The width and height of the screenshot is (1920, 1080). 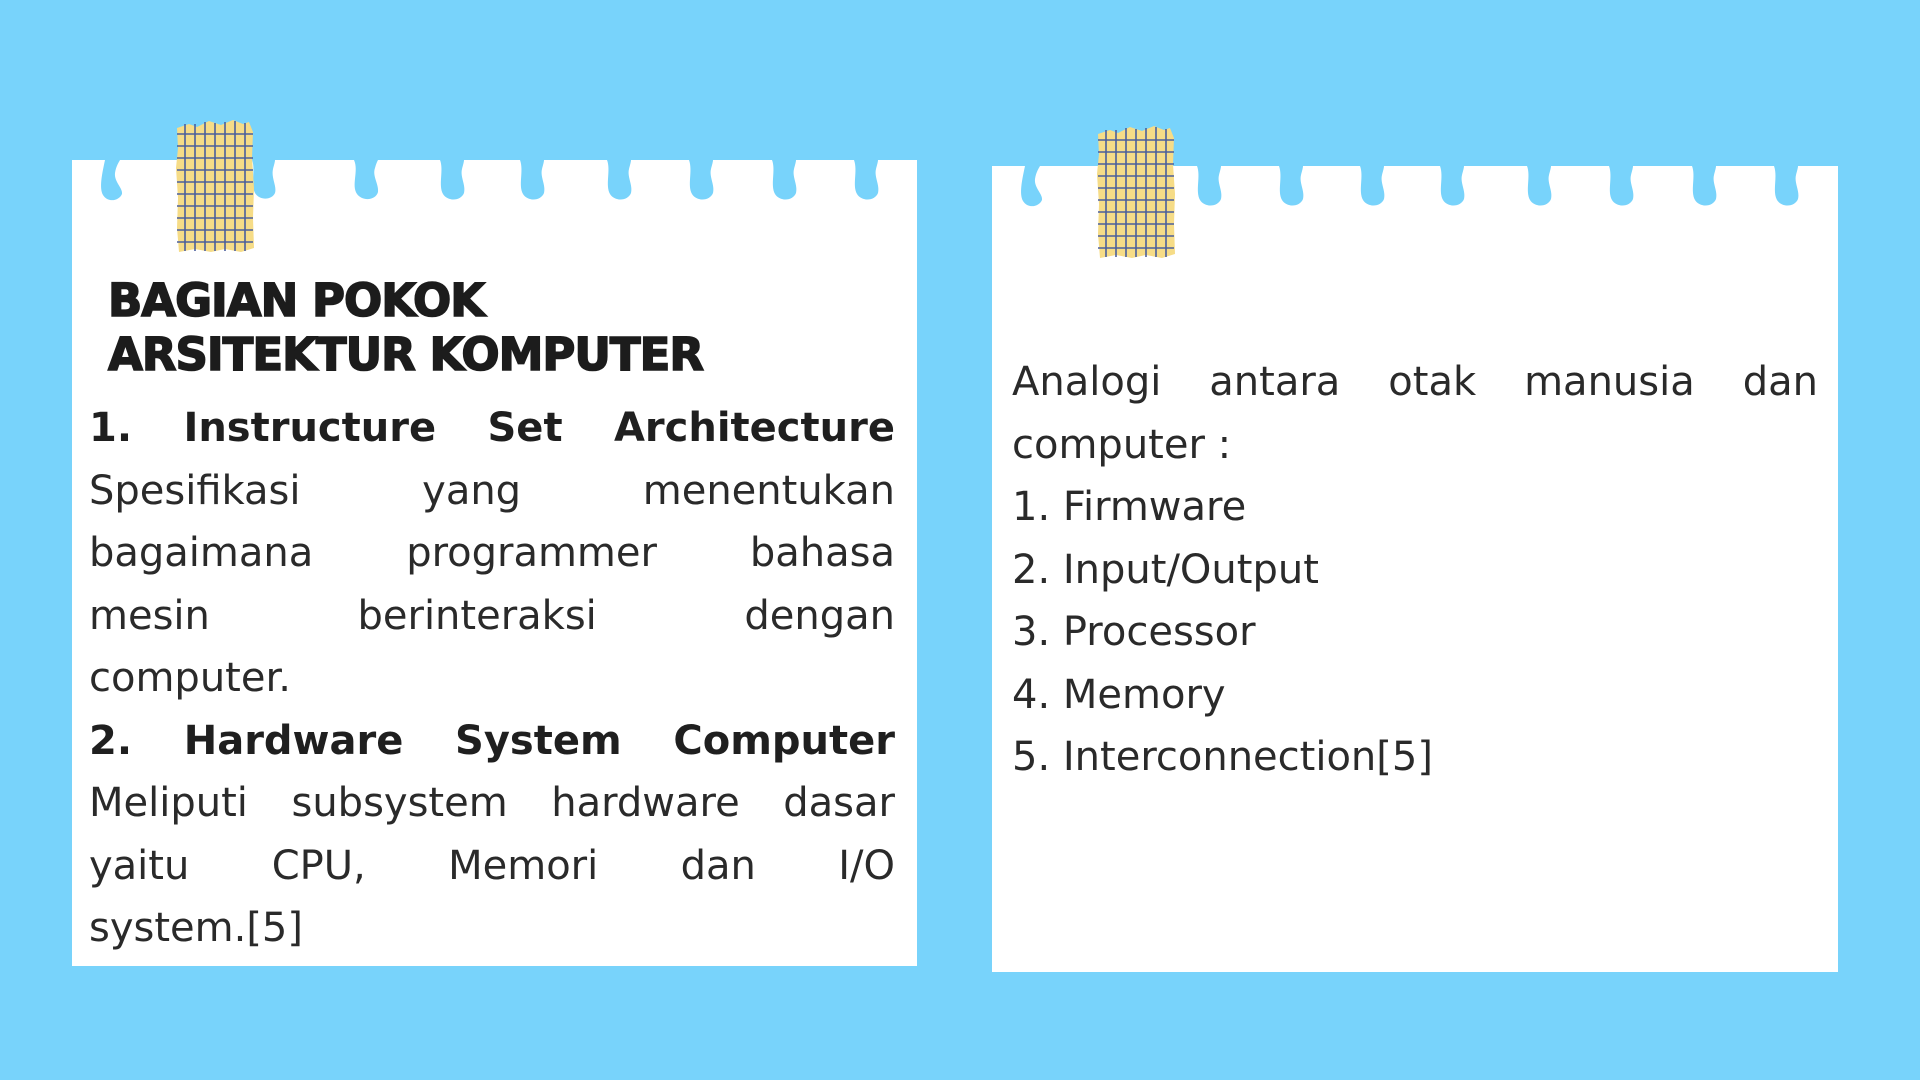 I want to click on word: dasar, so click(x=839, y=803).